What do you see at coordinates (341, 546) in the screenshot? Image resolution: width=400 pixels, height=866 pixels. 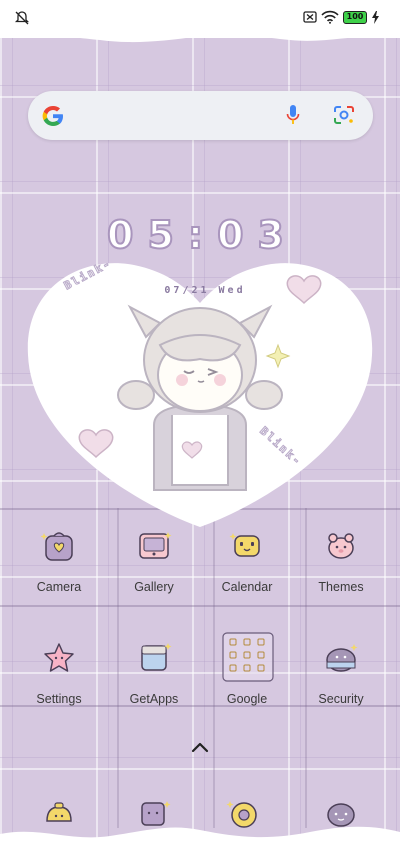 I see `themes-icon` at bounding box center [341, 546].